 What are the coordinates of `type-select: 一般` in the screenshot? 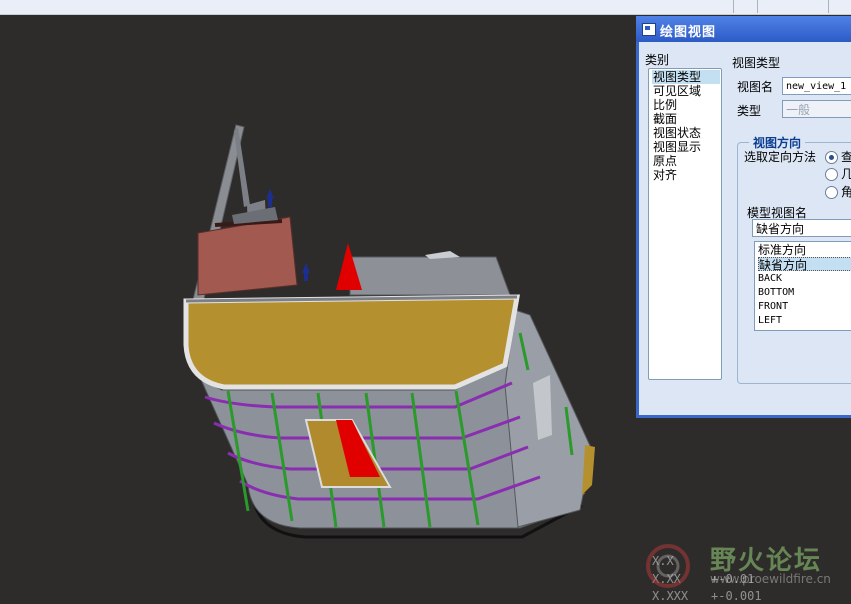 It's located at (816, 109).